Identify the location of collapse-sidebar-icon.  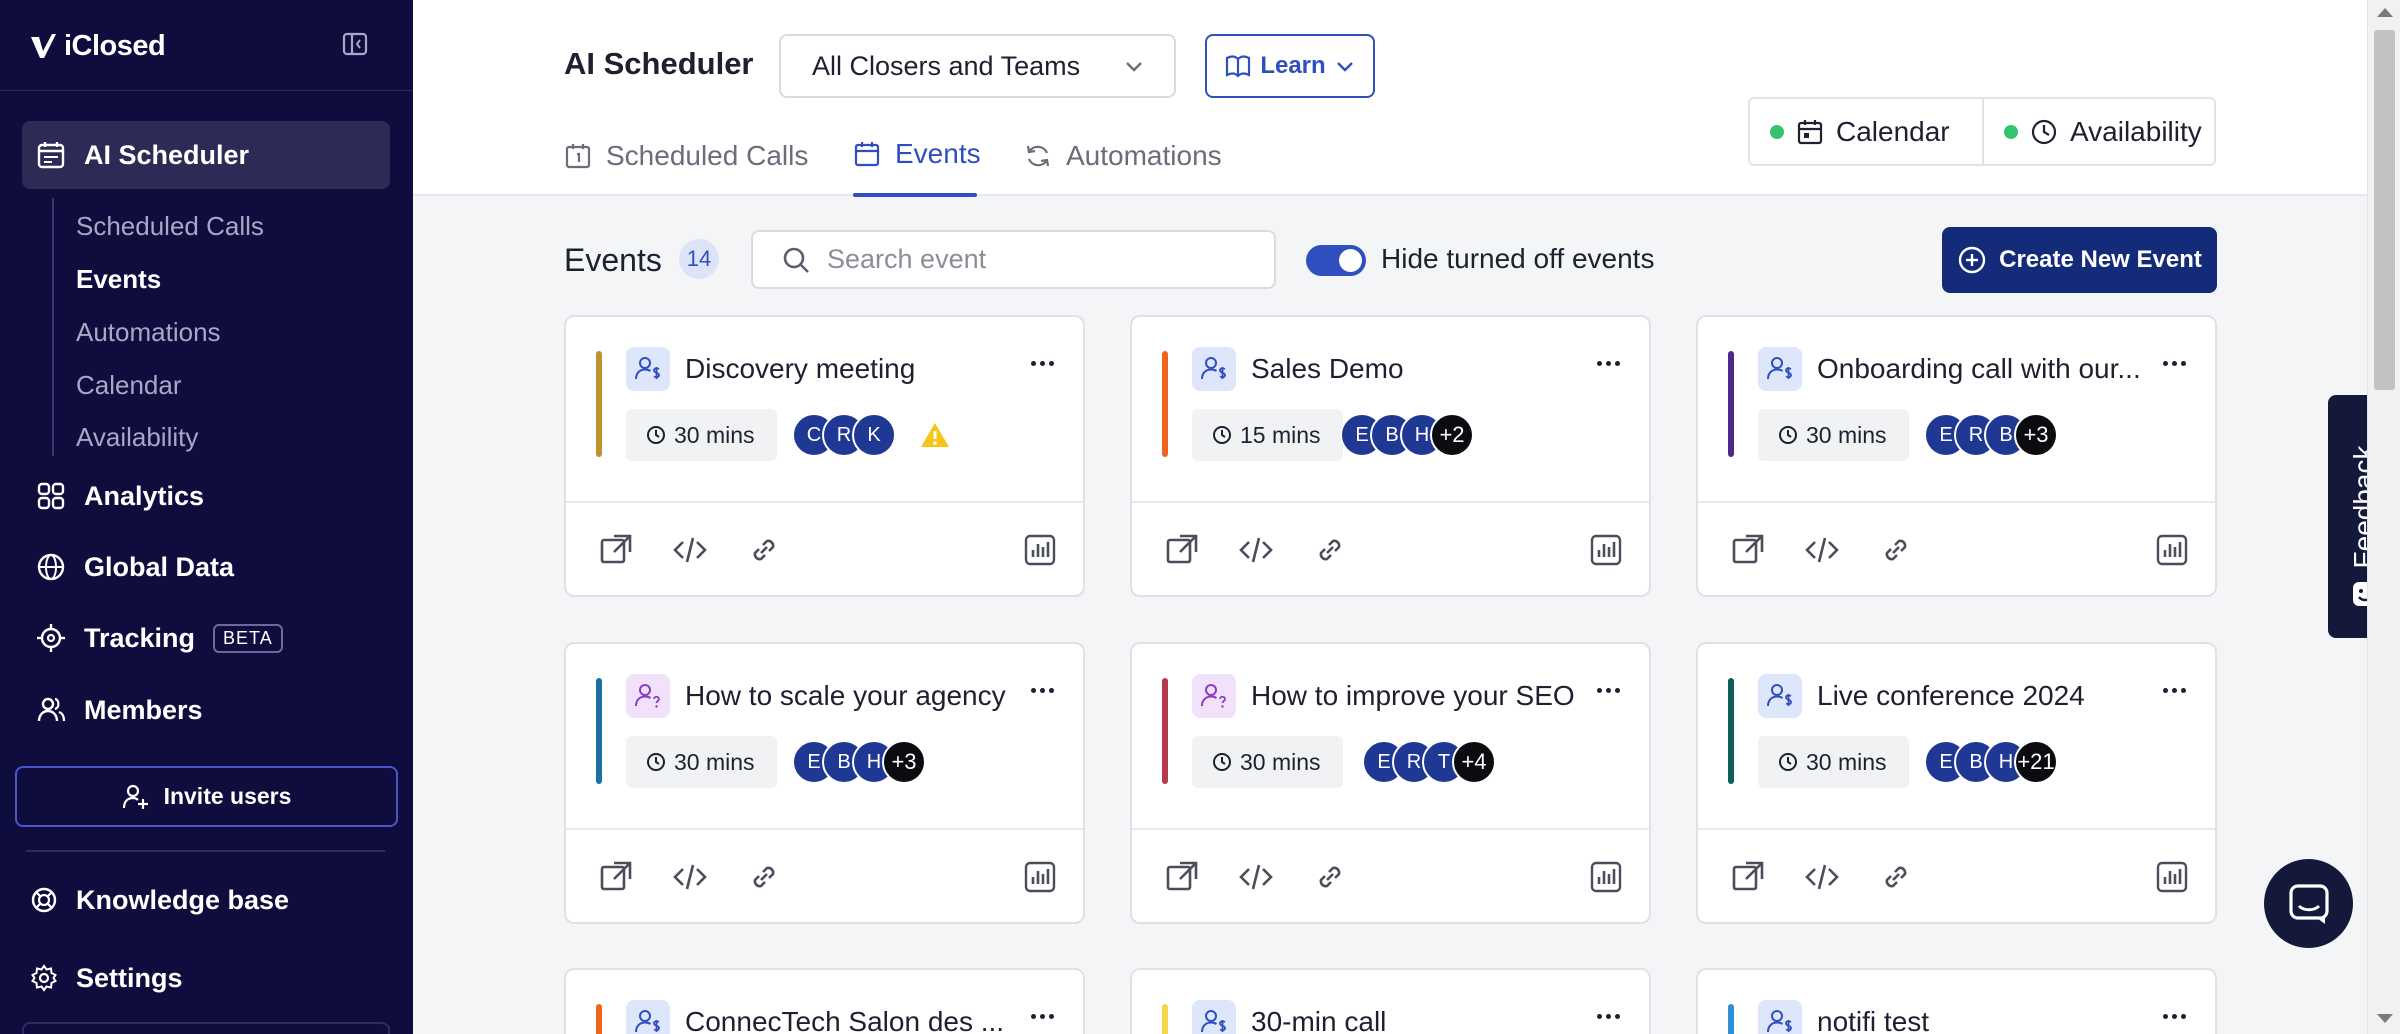
(355, 44).